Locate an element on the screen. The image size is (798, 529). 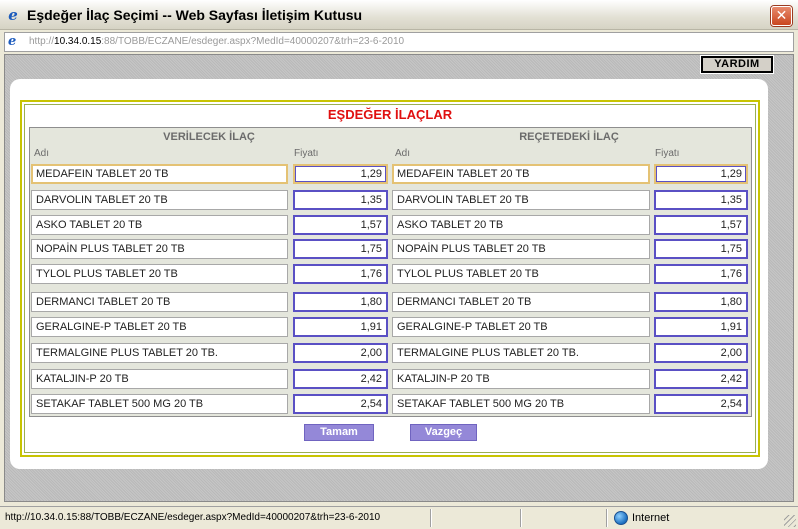
right-name-label: Adı is located at coordinates (403, 153).